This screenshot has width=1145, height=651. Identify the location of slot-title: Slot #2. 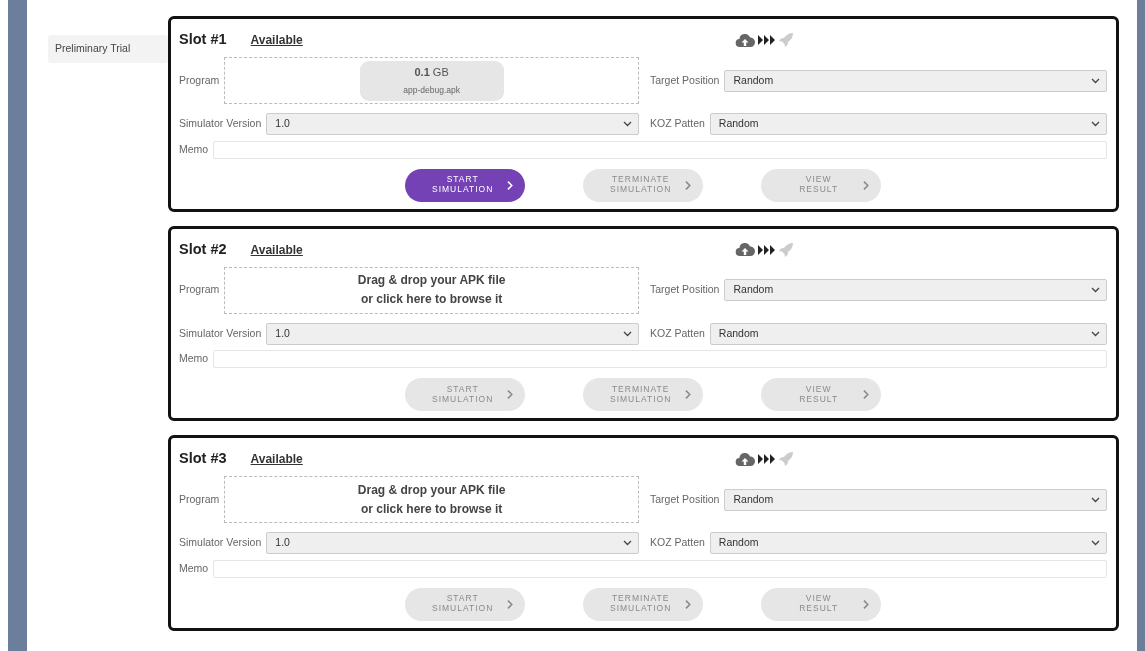
(203, 249).